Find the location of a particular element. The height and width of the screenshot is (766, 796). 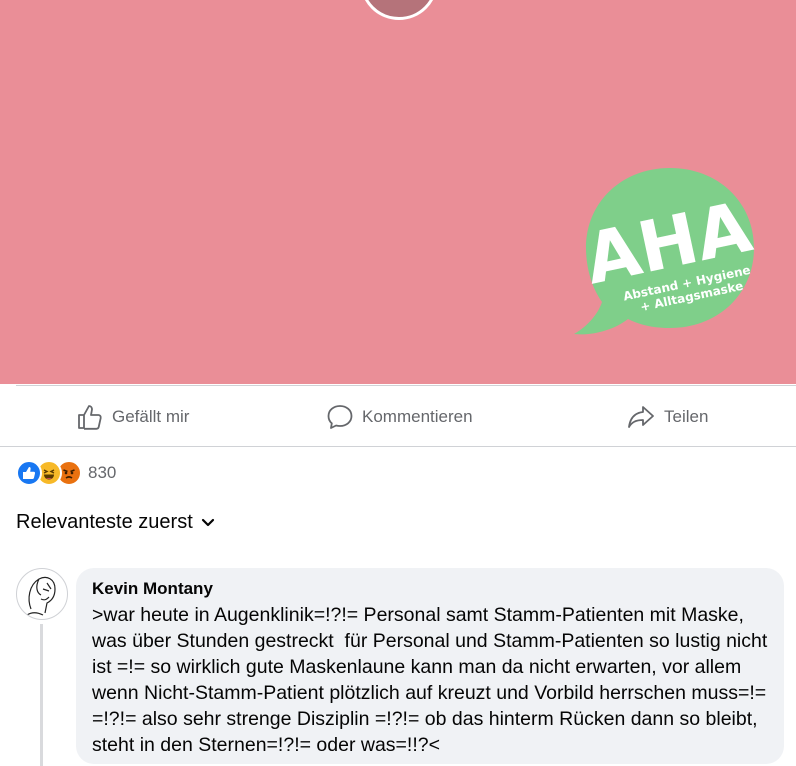

aha-logo: AHA Abstand + Hygiene + Alltagsmaske is located at coordinates (666, 251).